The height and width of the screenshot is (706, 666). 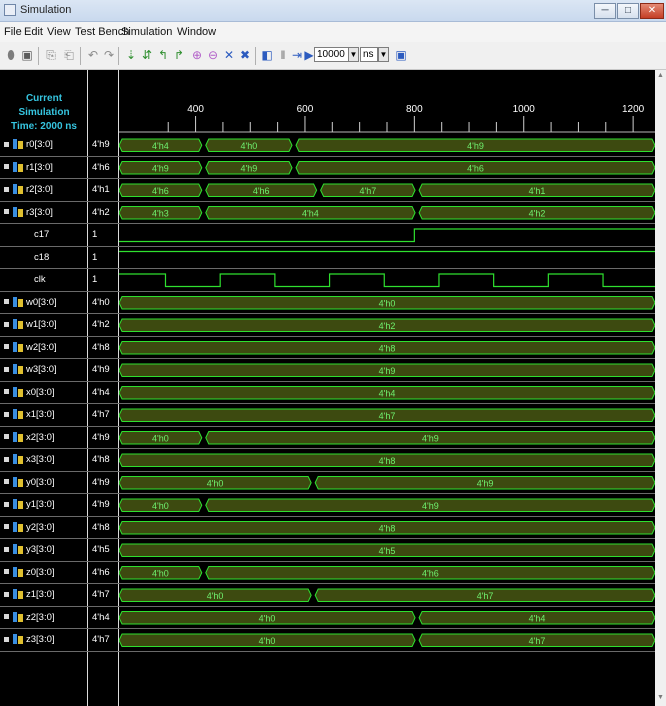 What do you see at coordinates (628, 11) in the screenshot?
I see `maximize-button: □` at bounding box center [628, 11].